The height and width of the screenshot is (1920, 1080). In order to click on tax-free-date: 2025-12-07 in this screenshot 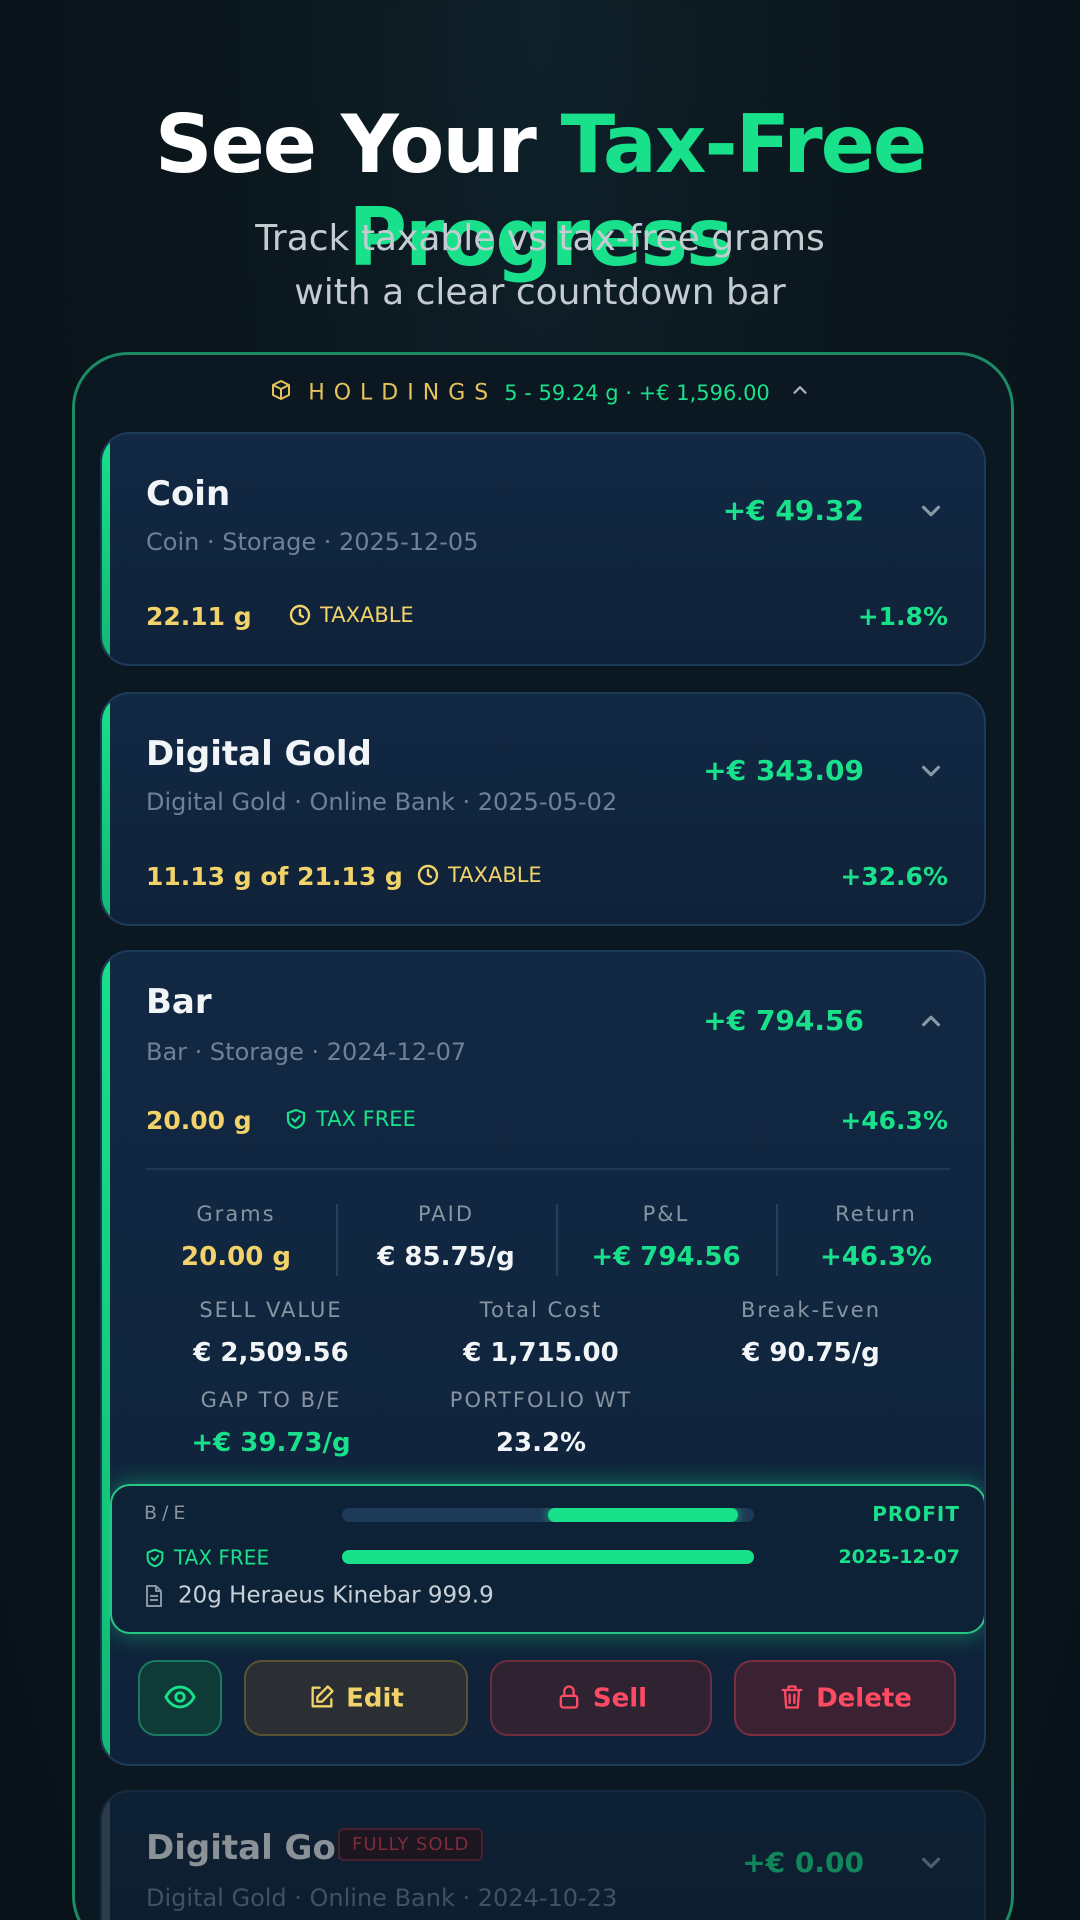, I will do `click(899, 1557)`.